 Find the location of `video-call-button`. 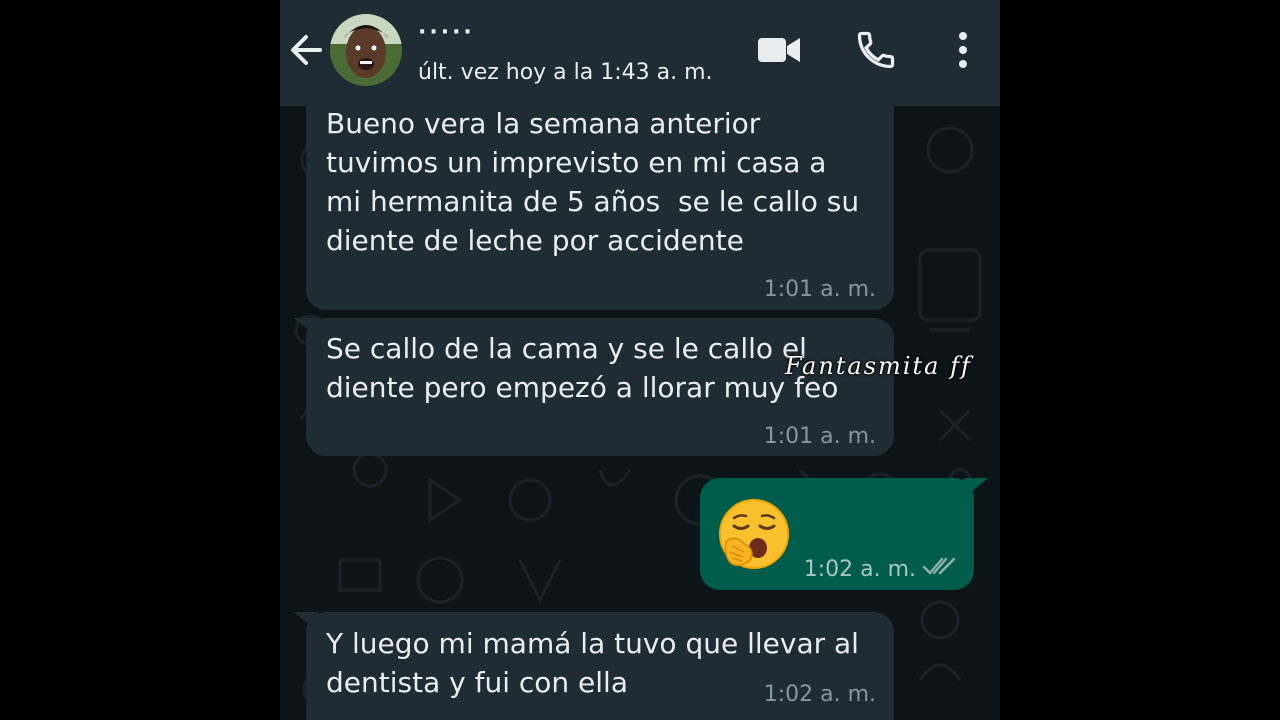

video-call-button is located at coordinates (779, 50).